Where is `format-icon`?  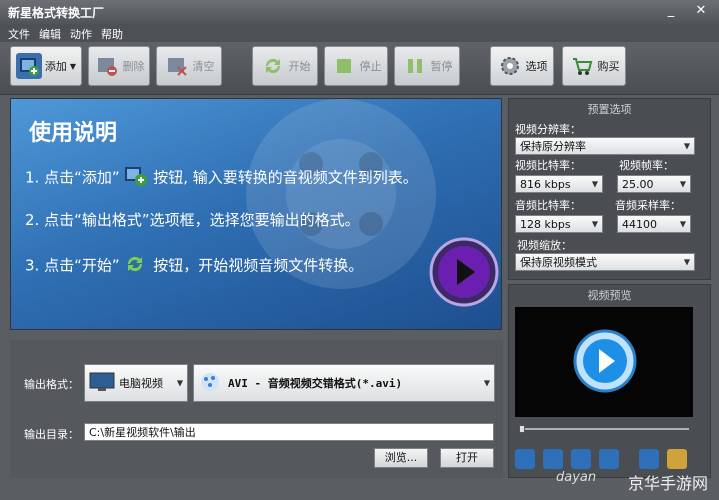
format-icon is located at coordinates (210, 383).